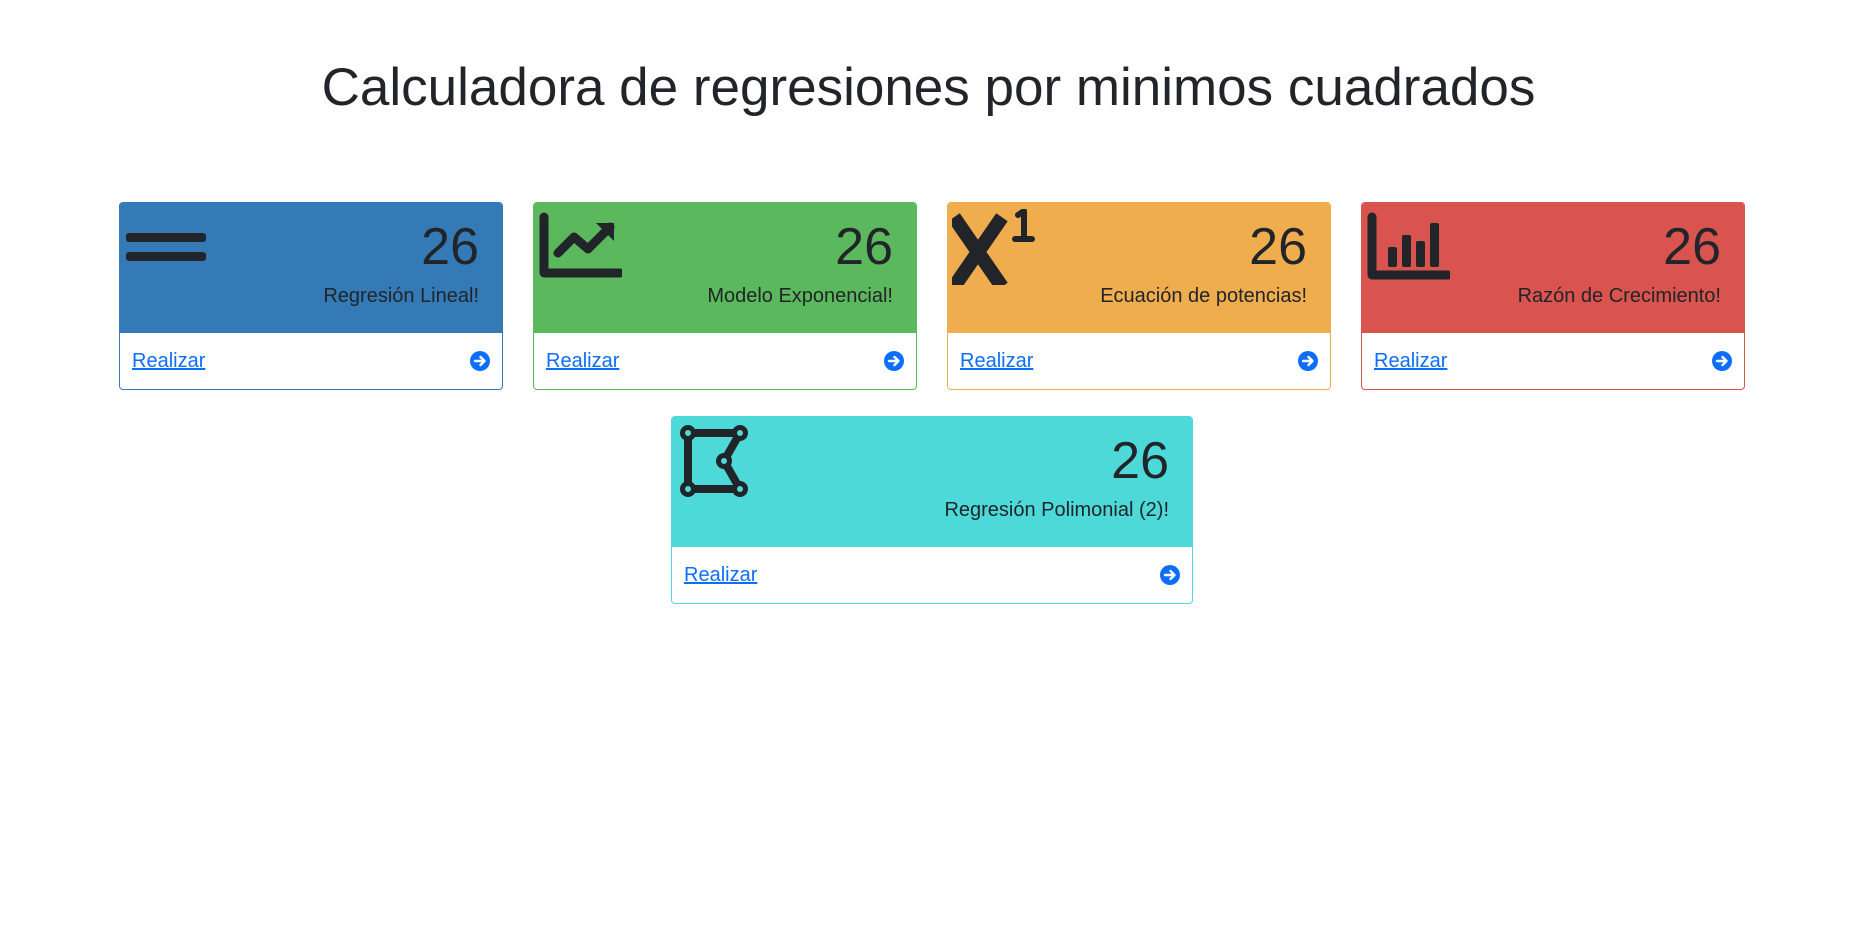  I want to click on card-label: Regresión Lineal!, so click(401, 296).